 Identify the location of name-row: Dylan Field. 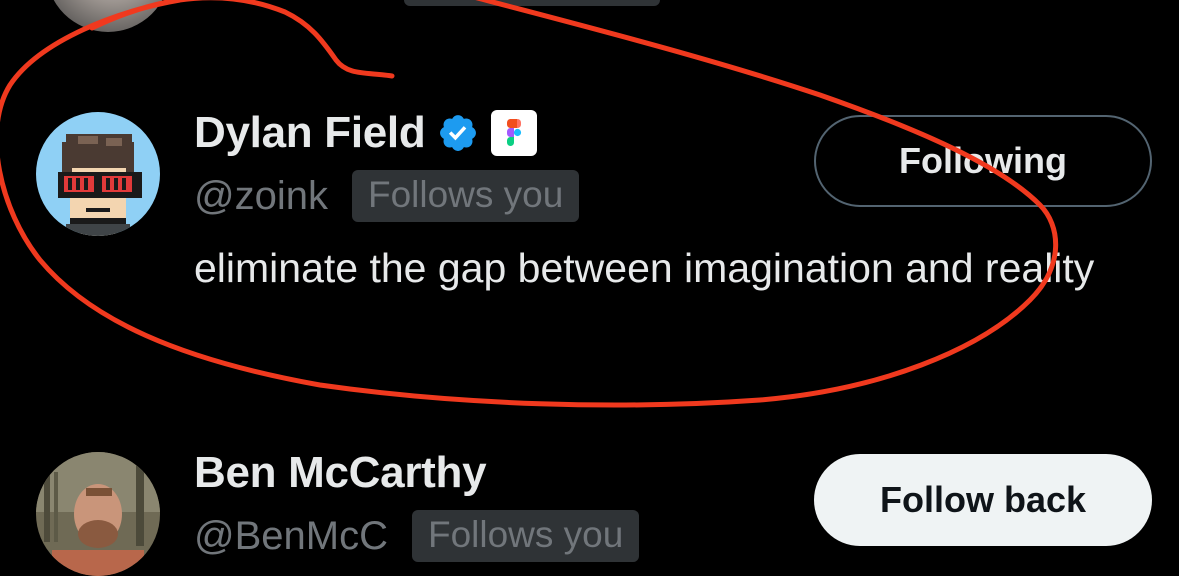
(366, 133).